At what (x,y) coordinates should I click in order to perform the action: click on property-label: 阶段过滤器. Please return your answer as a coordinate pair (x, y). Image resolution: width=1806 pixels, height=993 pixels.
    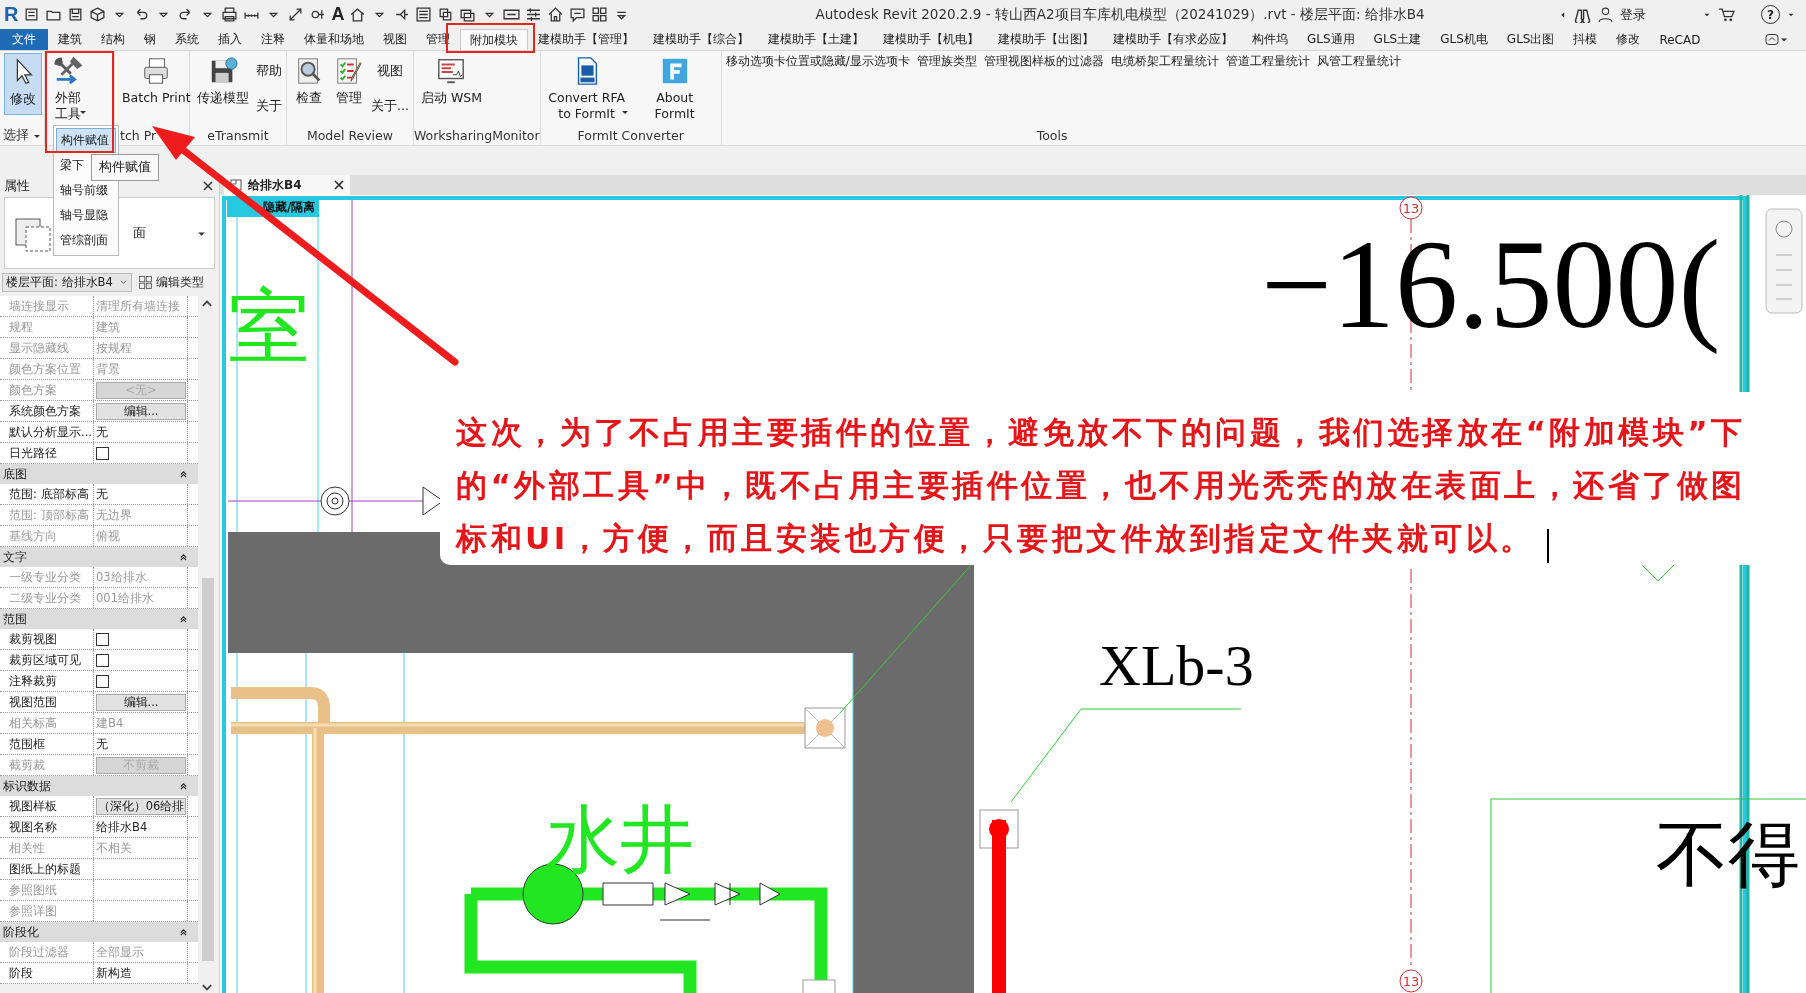
    Looking at the image, I should click on (47, 952).